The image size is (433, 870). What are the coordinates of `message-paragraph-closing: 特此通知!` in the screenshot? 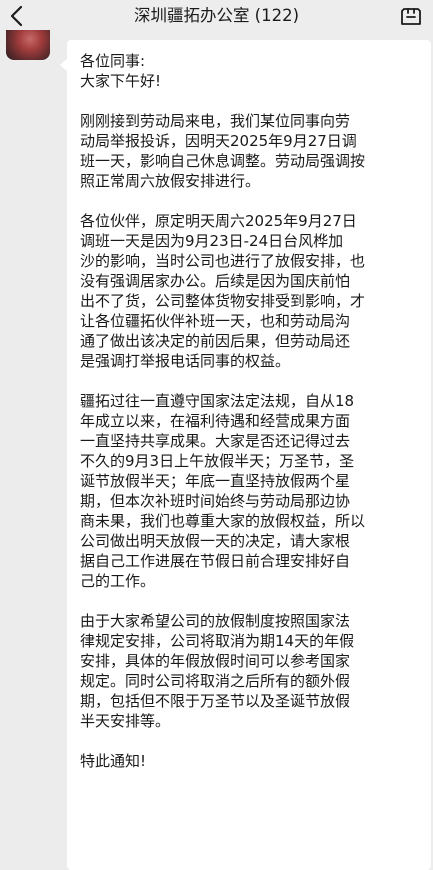 It's located at (113, 761).